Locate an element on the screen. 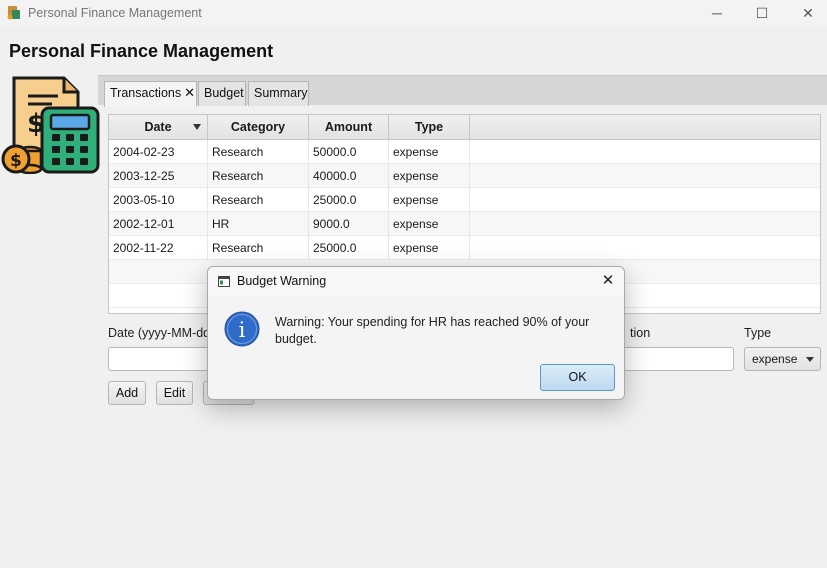 The height and width of the screenshot is (568, 827). edit-button: Edit is located at coordinates (174, 393).